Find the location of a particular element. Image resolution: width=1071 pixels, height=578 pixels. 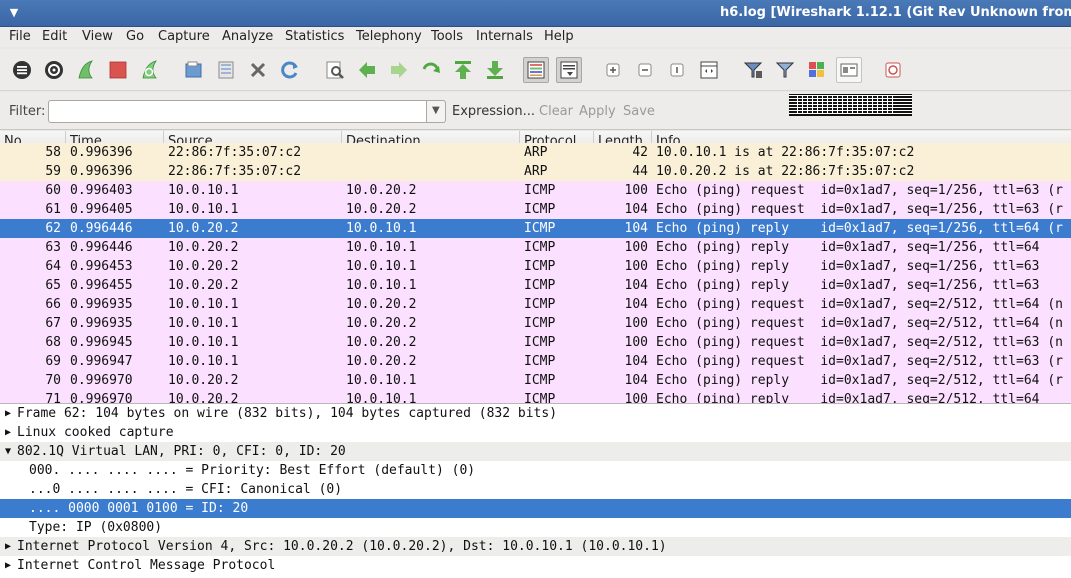

menu-edit: Edit is located at coordinates (54, 36).